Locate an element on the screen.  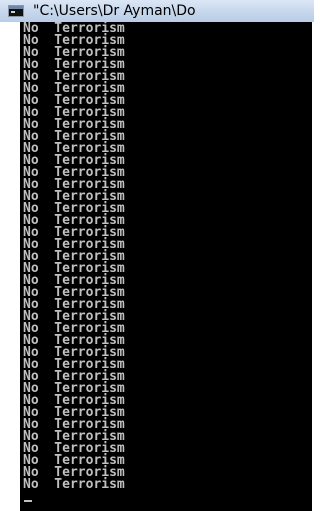
window-frame-left is located at coordinates (10, 266).